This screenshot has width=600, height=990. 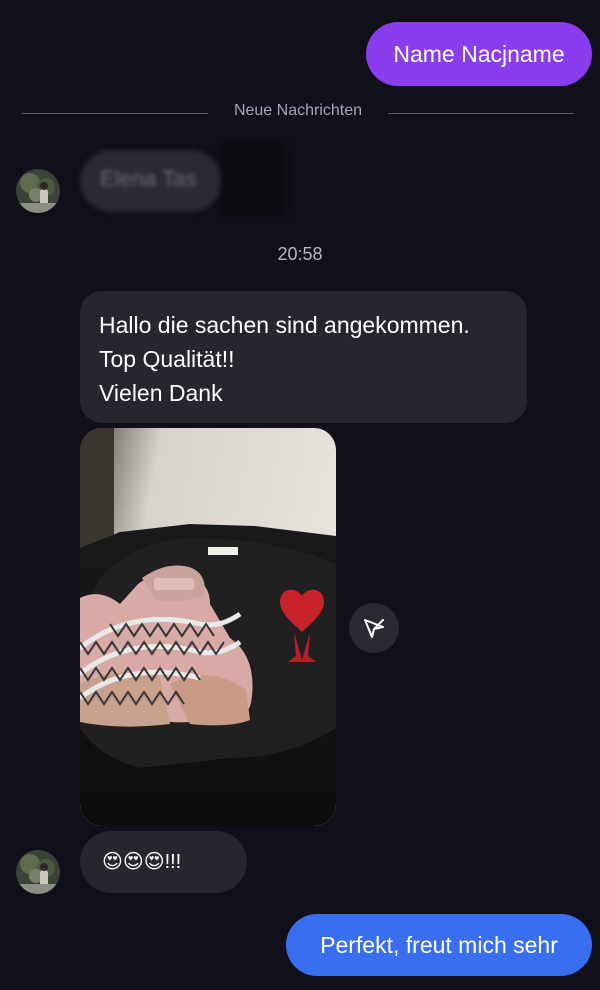 I want to click on outgoing-message-text: Name Nacjname, so click(x=479, y=54).